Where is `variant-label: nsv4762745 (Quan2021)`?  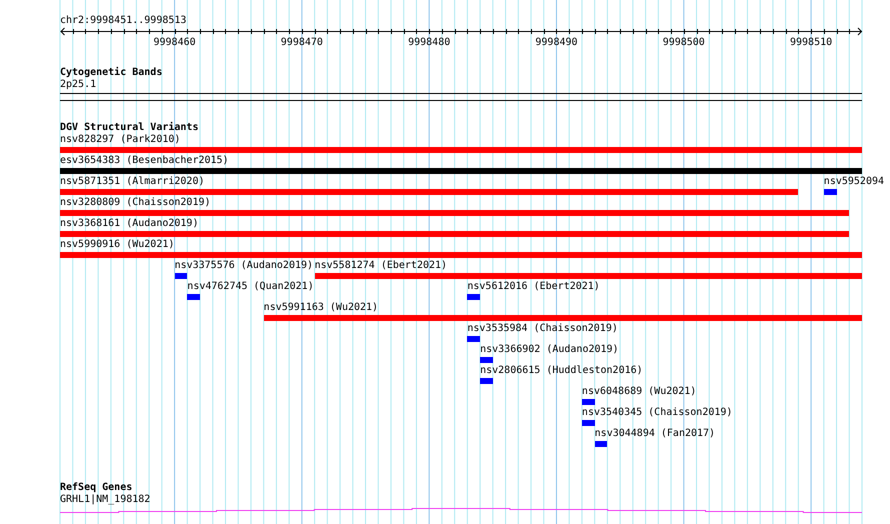 variant-label: nsv4762745 (Quan2021) is located at coordinates (250, 287).